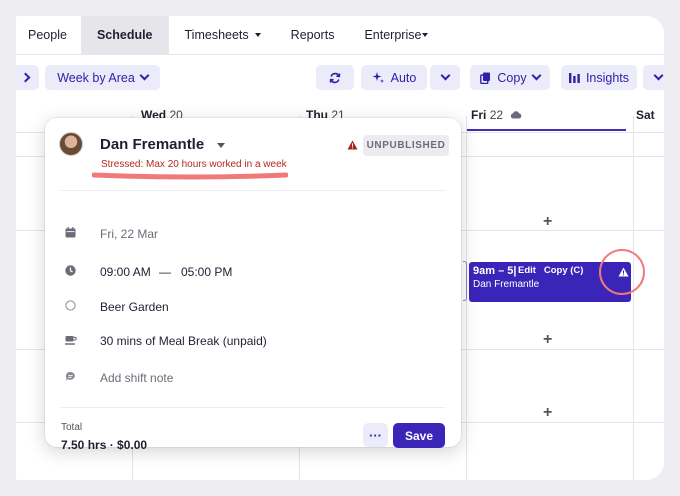 The width and height of the screenshot is (680, 496). Describe the element at coordinates (564, 270) in the screenshot. I see `shift-copy-link: Copy (C)` at that location.